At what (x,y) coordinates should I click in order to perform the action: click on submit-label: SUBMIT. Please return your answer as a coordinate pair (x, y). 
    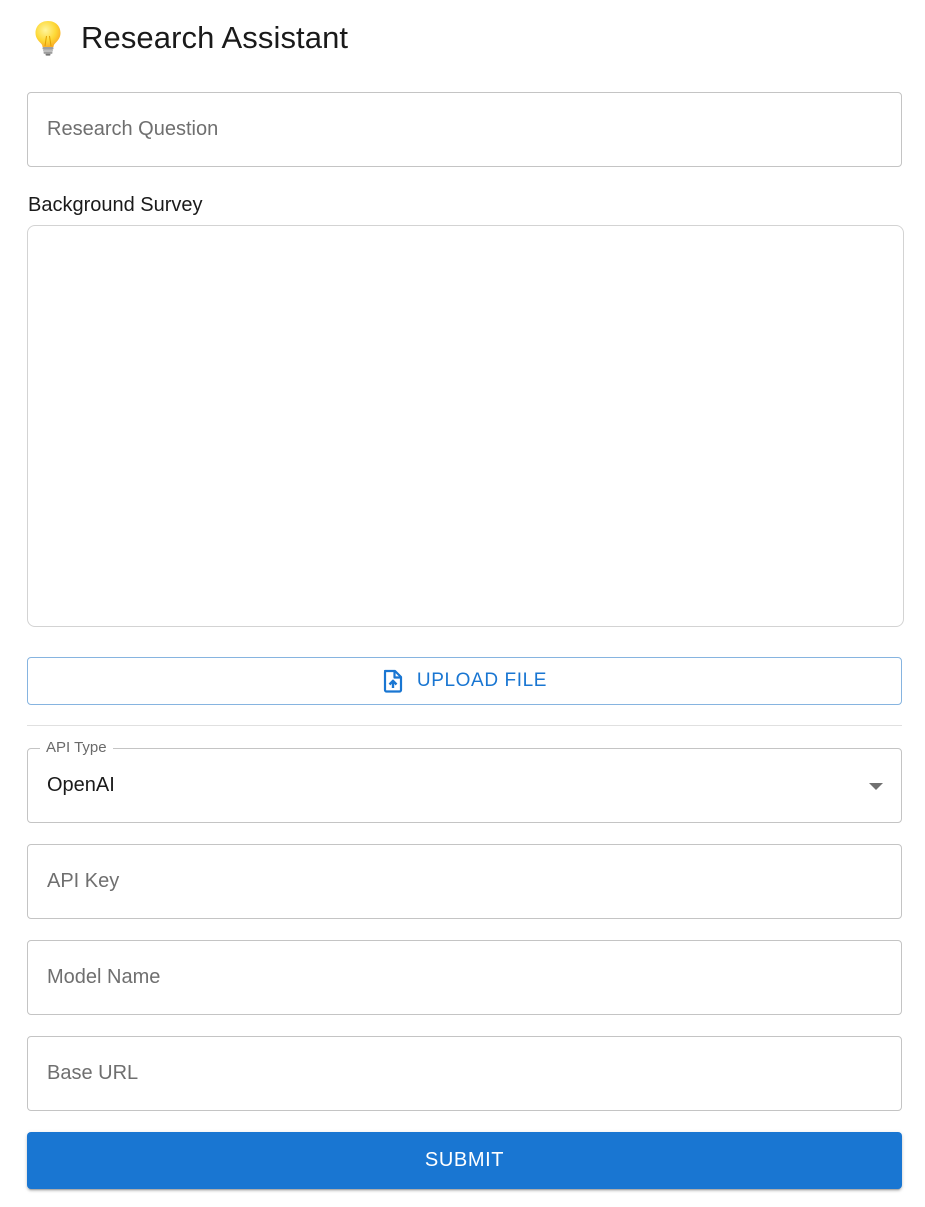
    Looking at the image, I should click on (464, 1160).